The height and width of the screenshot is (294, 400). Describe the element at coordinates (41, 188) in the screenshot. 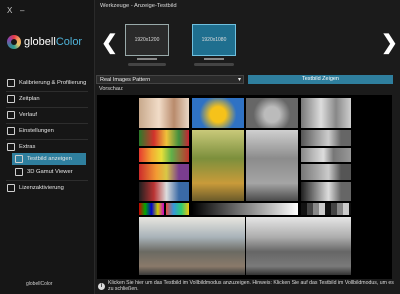

I see `sidebar-item-label: Lizenzaktivierung` at that location.